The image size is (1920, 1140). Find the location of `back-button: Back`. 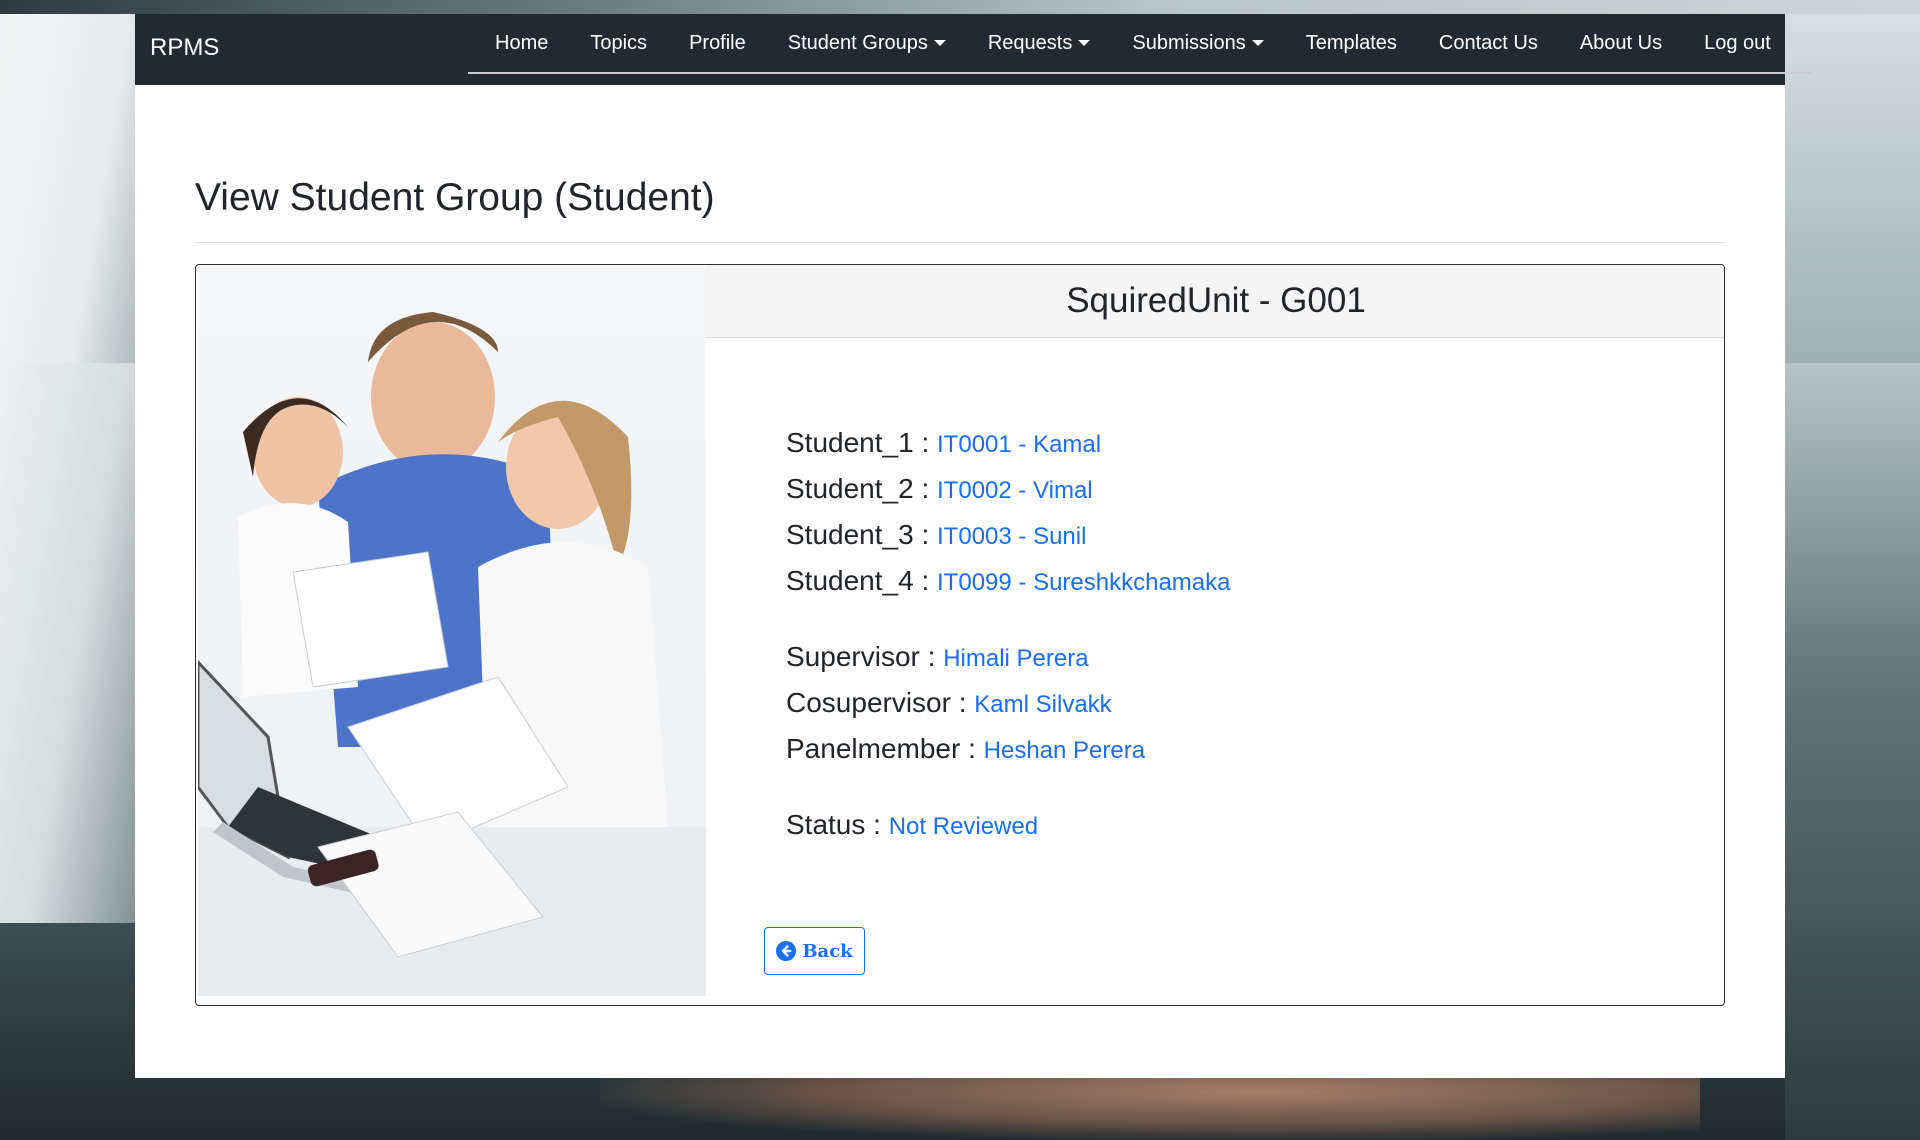

back-button: Back is located at coordinates (814, 951).